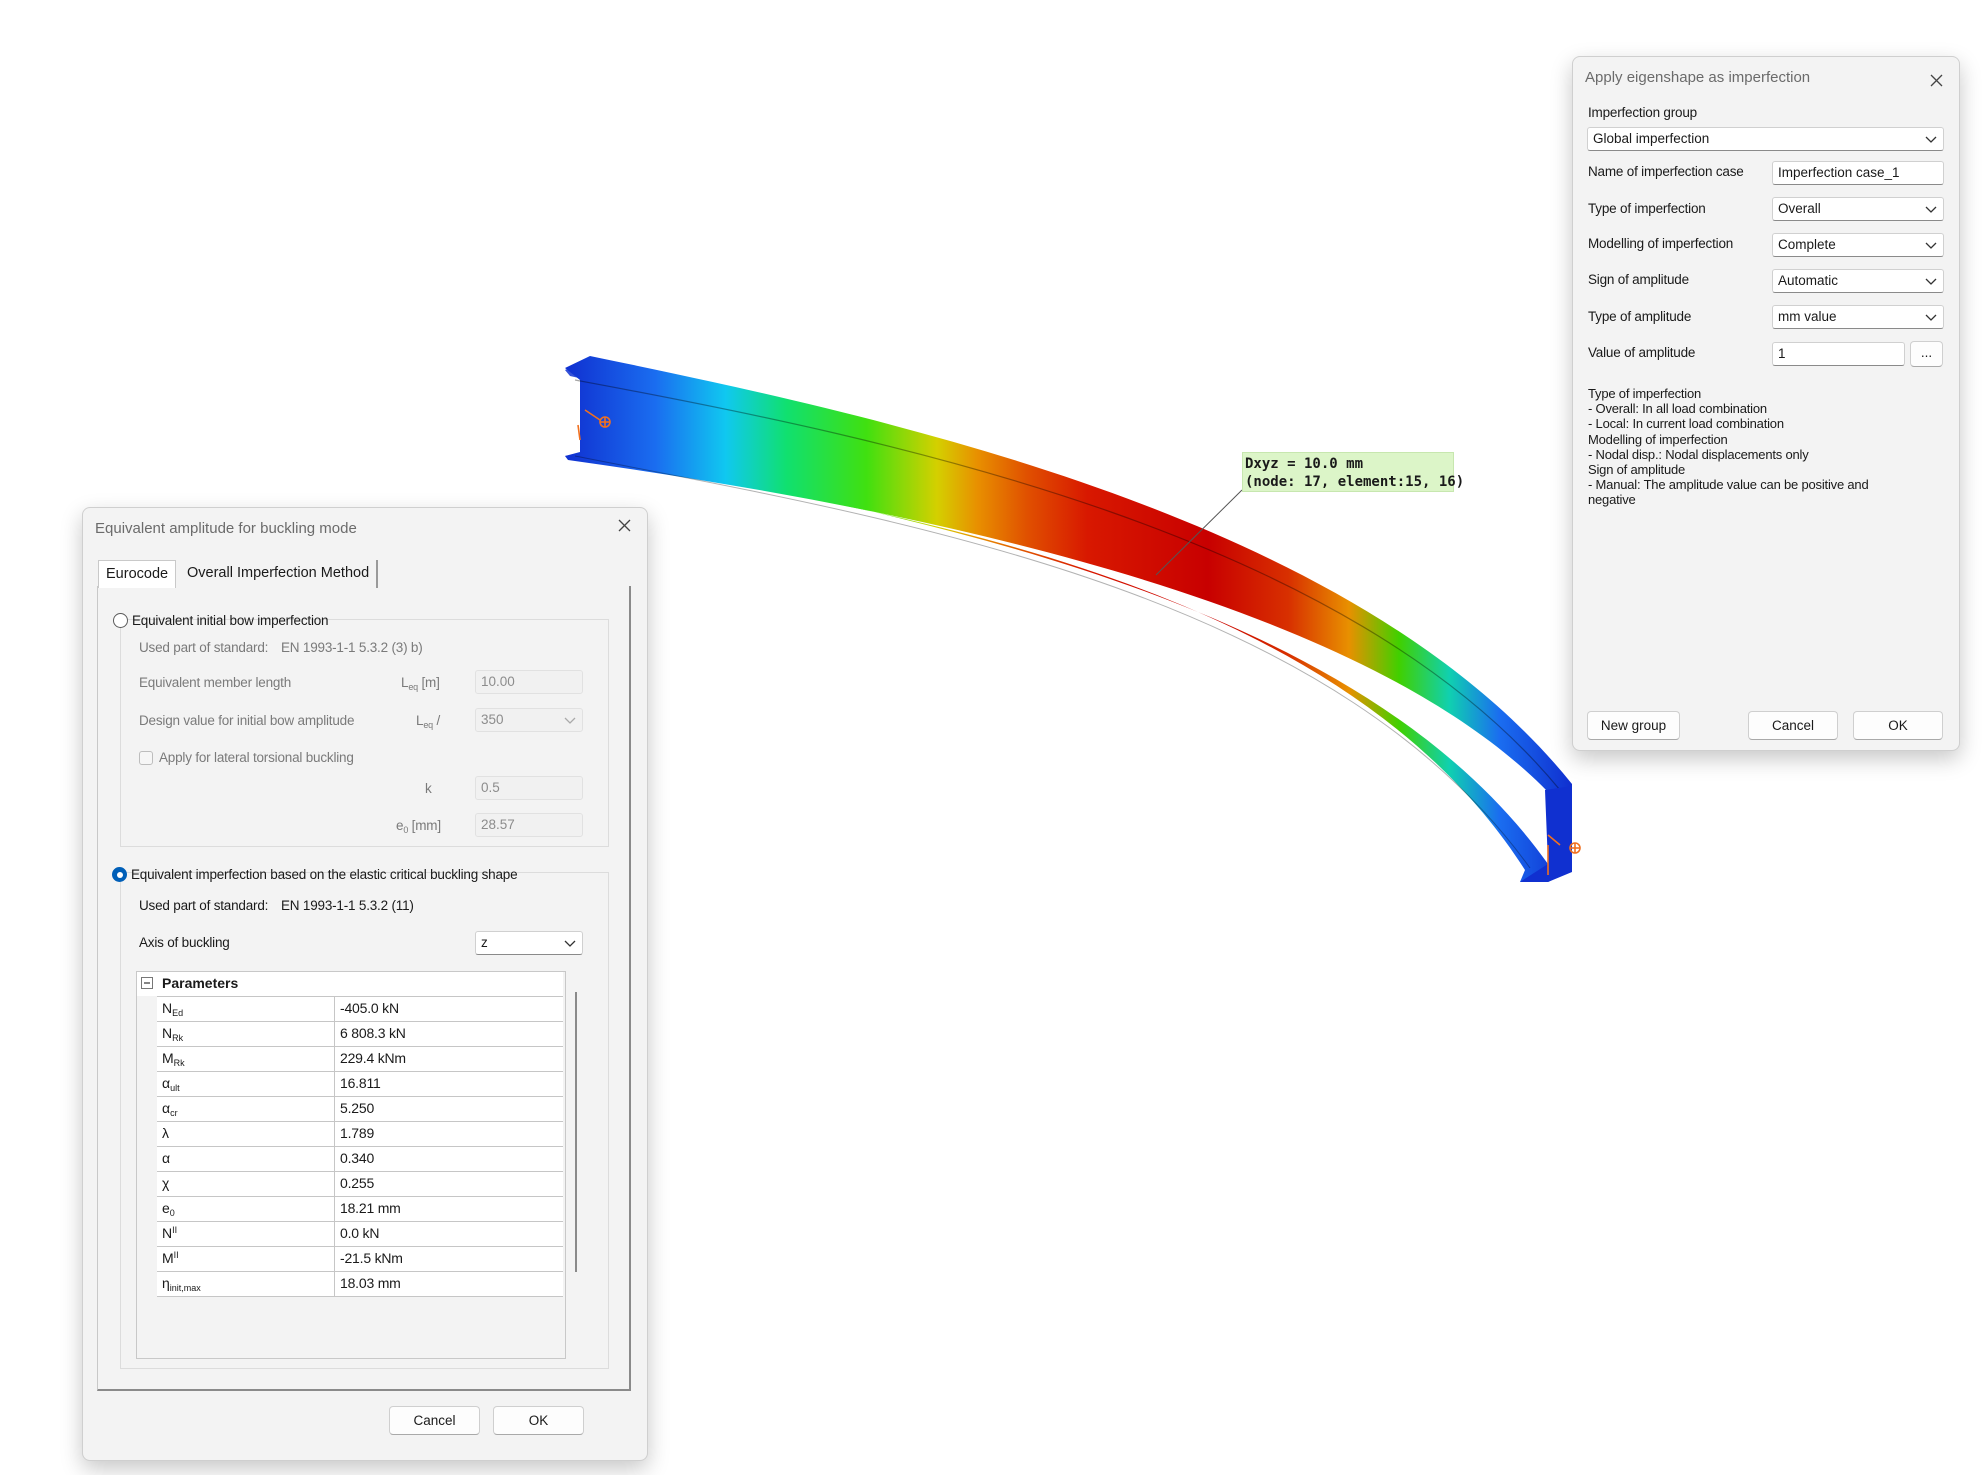 The width and height of the screenshot is (1986, 1475). I want to click on elastic-standard-value: EN 1993-1-1 5.3.2 (11), so click(347, 905).